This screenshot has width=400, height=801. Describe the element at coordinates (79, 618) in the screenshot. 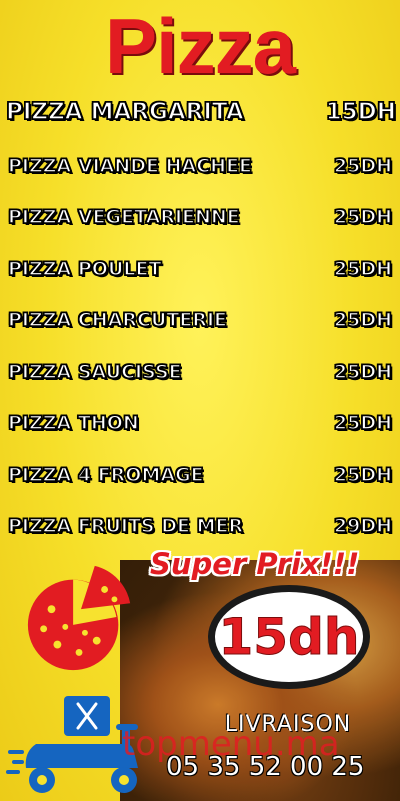

I see `pizza-icon` at that location.